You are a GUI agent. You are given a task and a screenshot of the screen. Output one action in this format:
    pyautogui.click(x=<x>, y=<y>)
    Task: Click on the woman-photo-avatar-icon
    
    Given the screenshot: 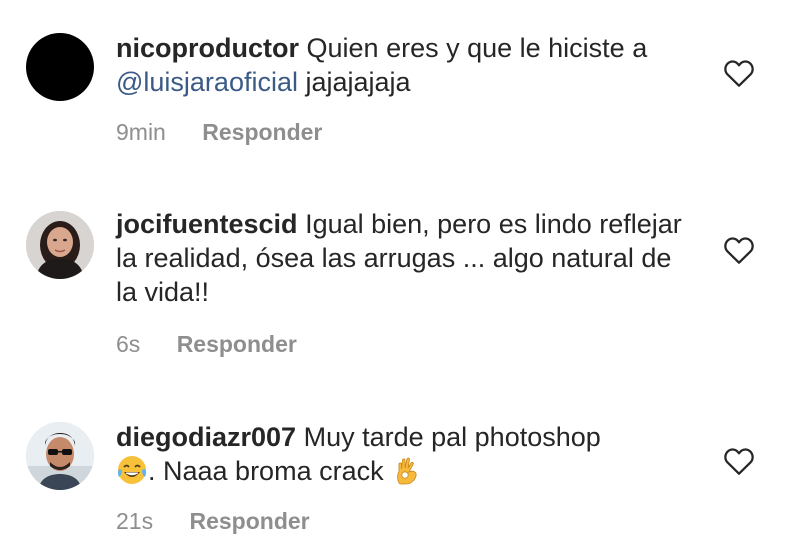 What is the action you would take?
    pyautogui.click(x=60, y=245)
    